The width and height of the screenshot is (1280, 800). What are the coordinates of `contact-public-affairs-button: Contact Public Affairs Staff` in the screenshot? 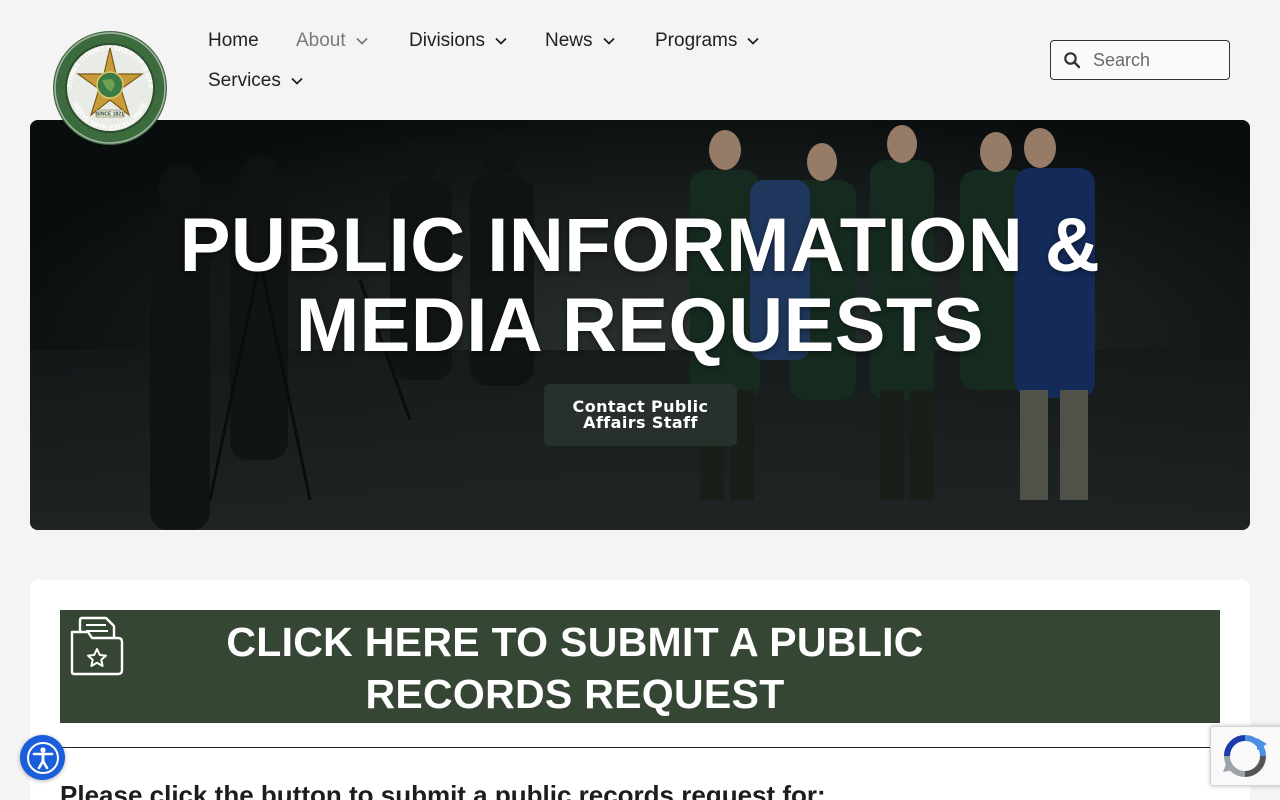 It's located at (640, 415).